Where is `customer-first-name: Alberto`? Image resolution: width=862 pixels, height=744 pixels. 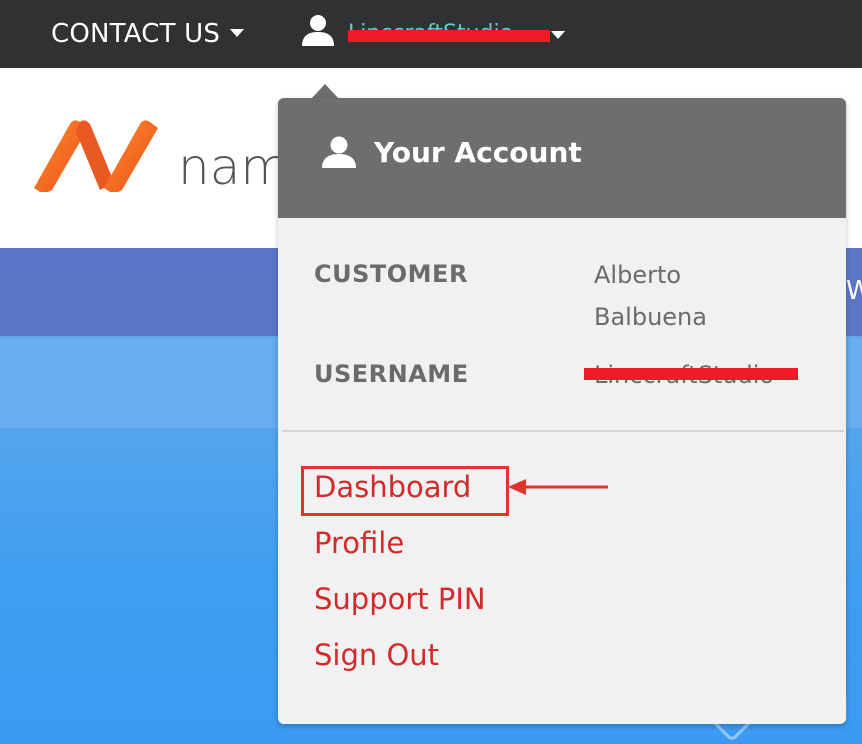
customer-first-name: Alberto is located at coordinates (638, 275).